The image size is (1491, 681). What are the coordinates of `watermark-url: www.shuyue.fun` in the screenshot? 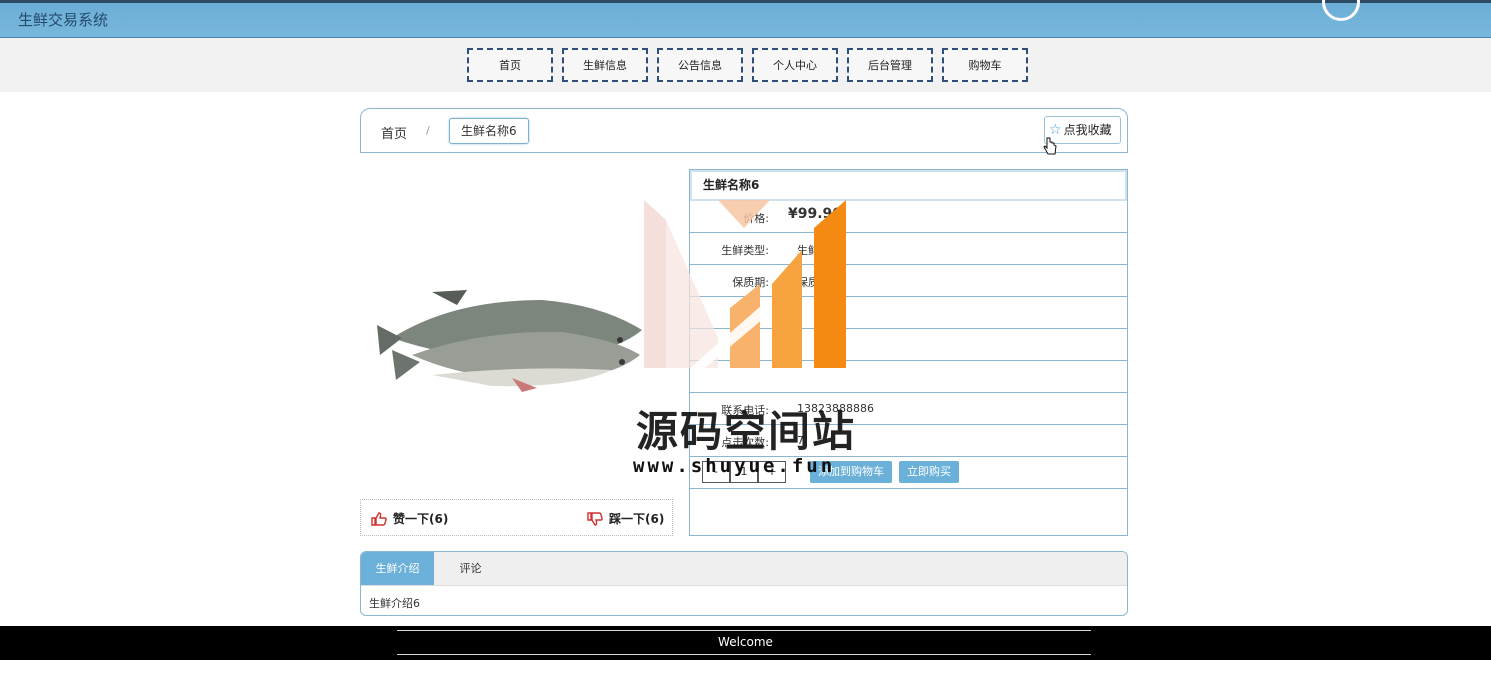 It's located at (734, 466).